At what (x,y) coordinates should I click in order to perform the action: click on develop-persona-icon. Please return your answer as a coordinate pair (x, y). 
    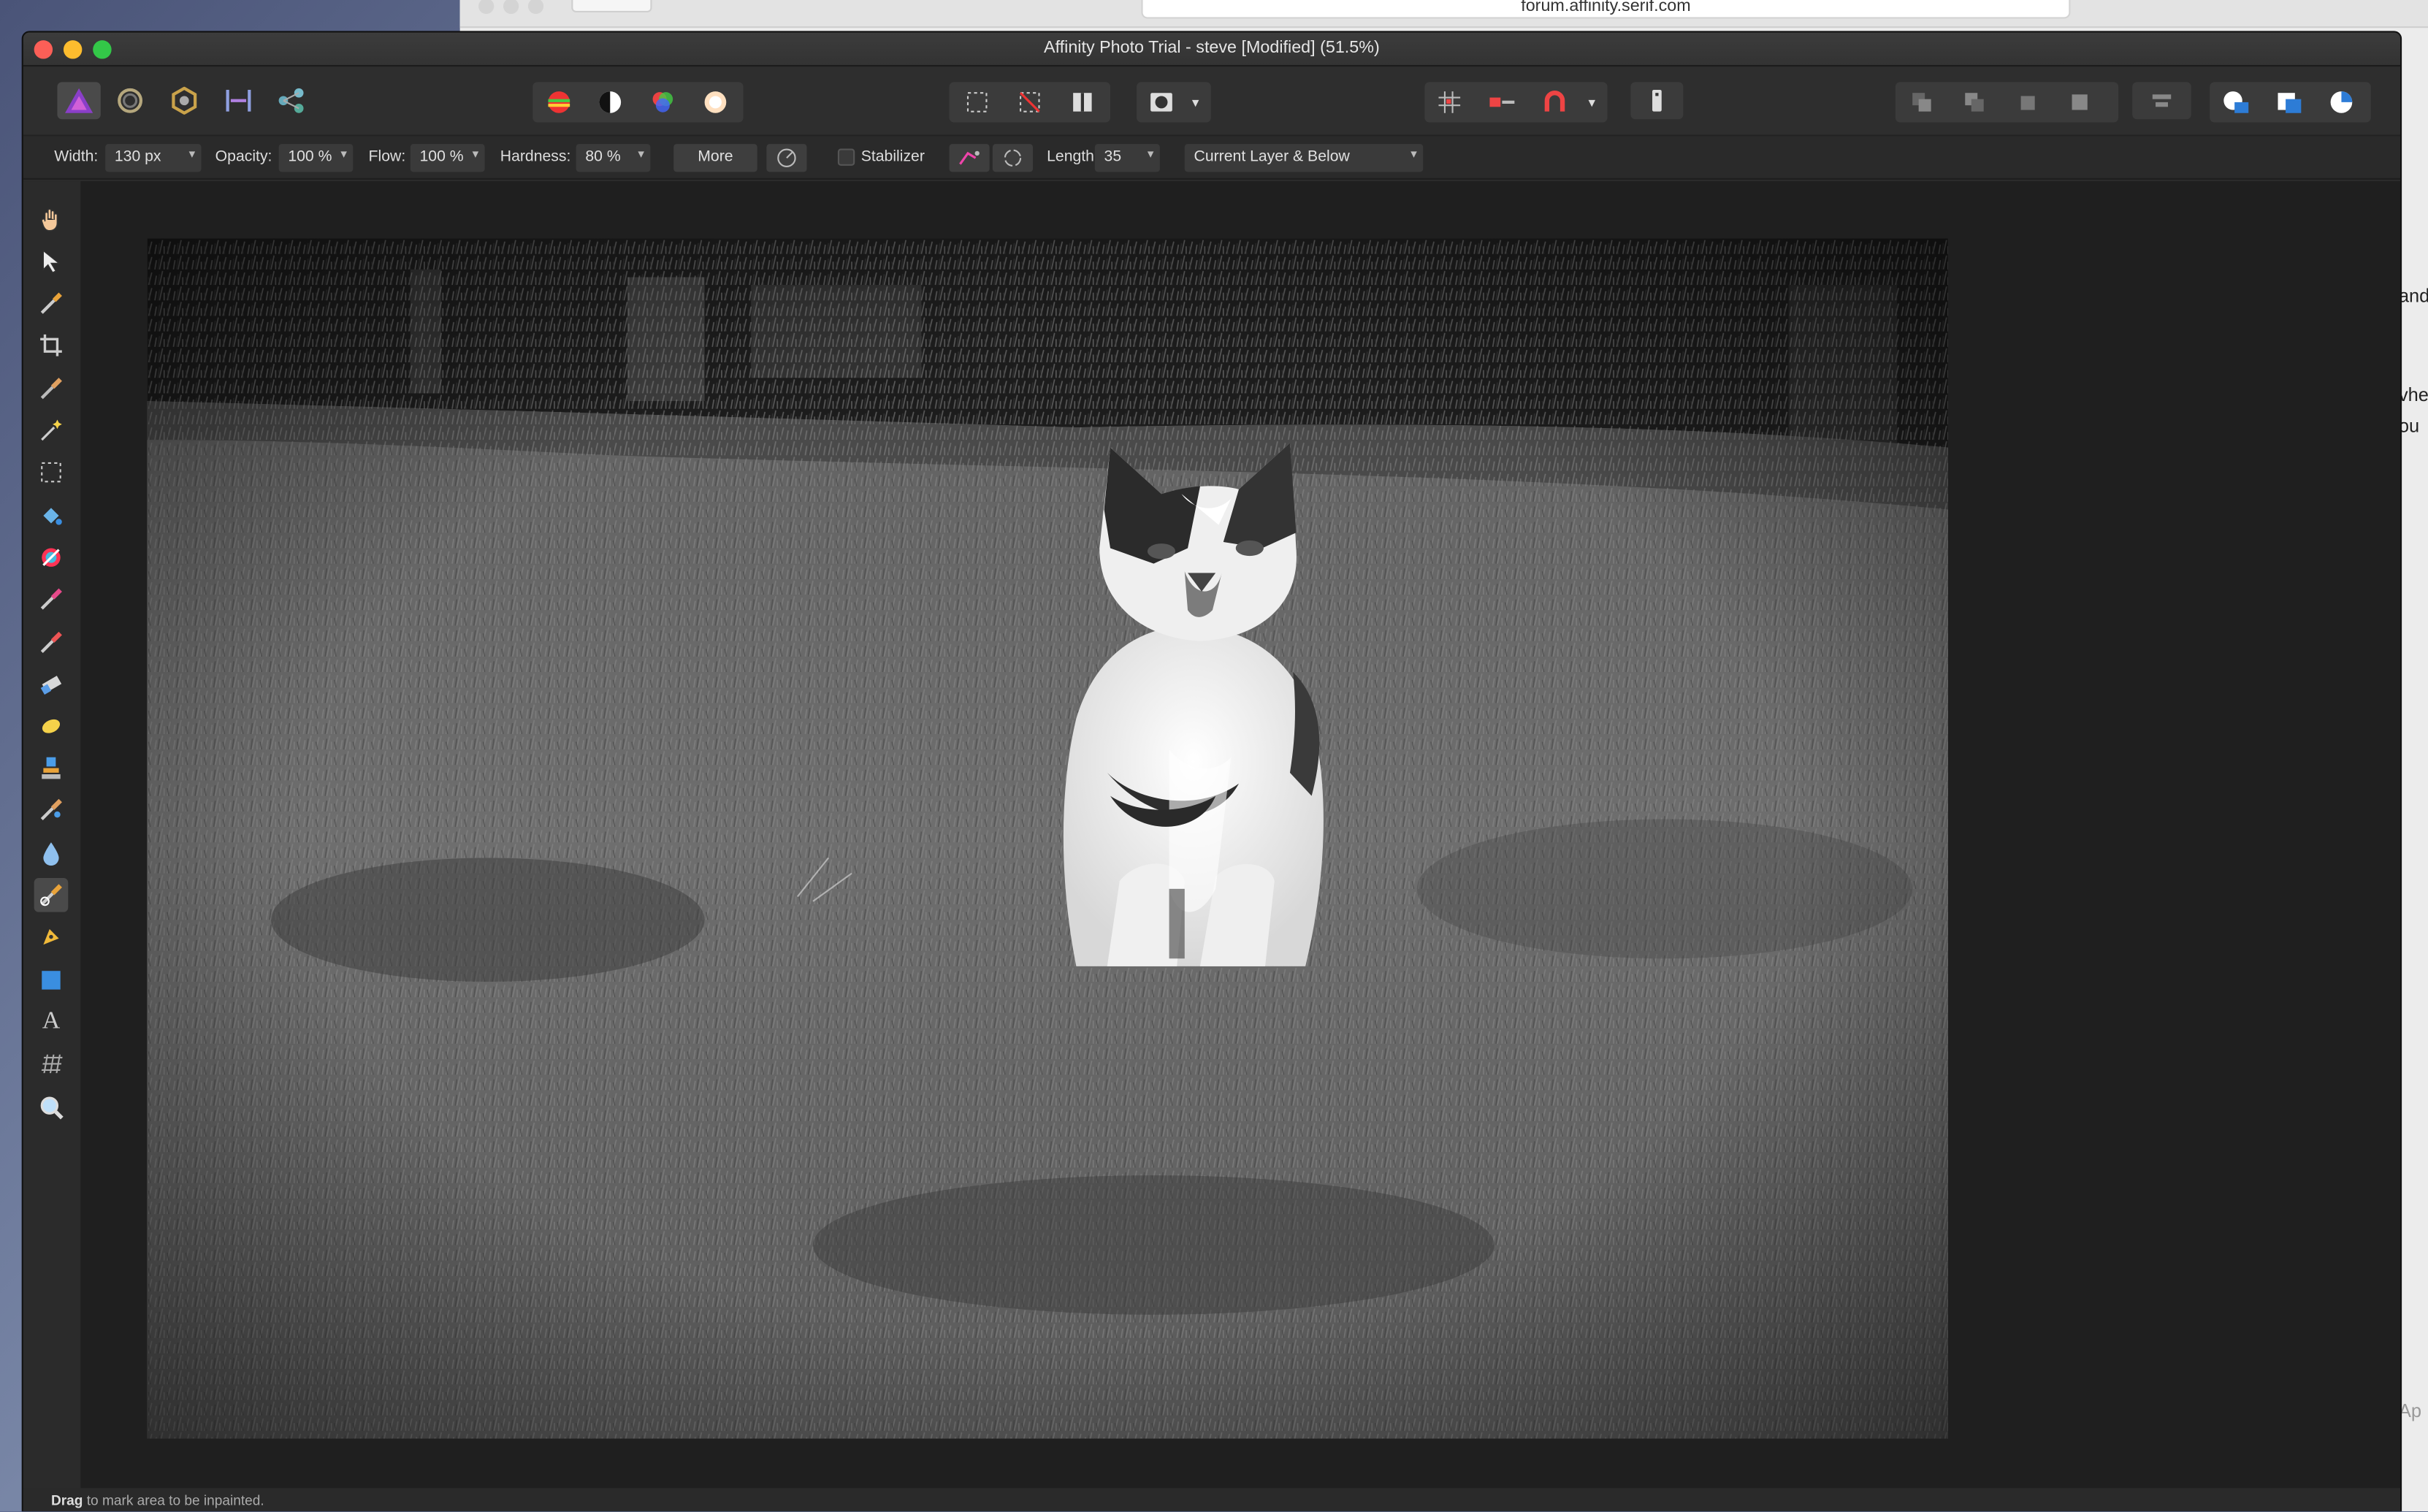
    Looking at the image, I should click on (184, 100).